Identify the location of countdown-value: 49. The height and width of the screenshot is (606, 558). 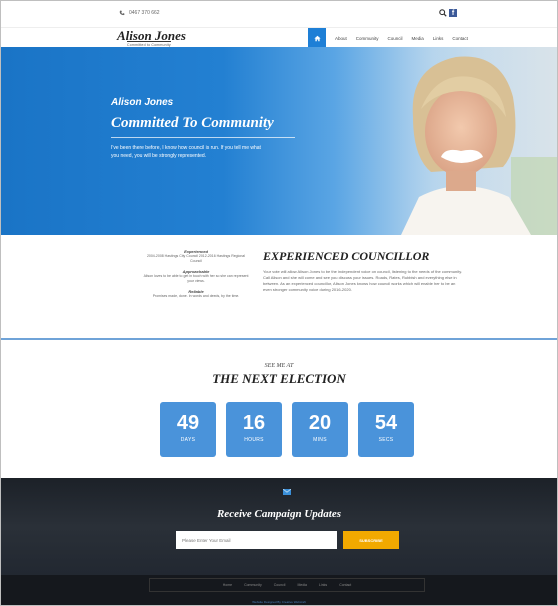
(188, 423).